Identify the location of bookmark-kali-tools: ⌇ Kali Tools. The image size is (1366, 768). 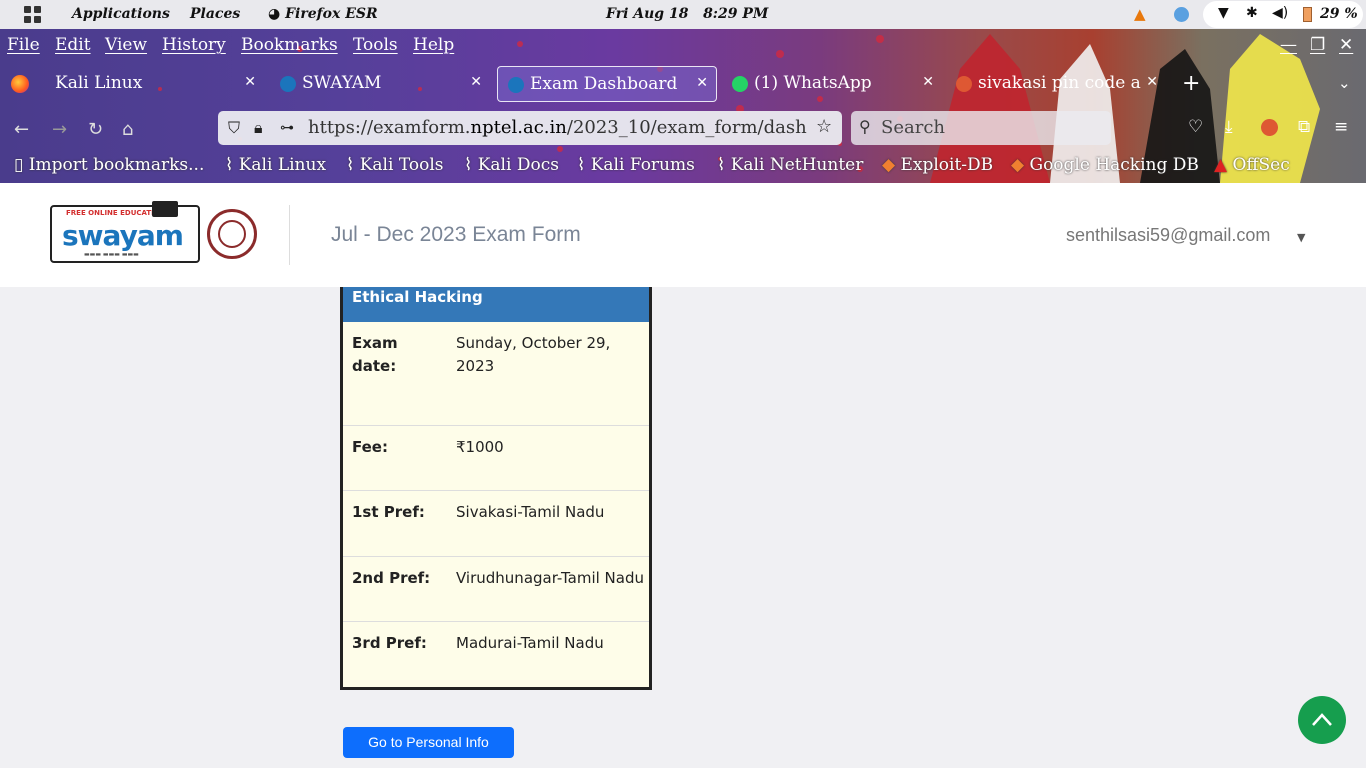
(394, 165).